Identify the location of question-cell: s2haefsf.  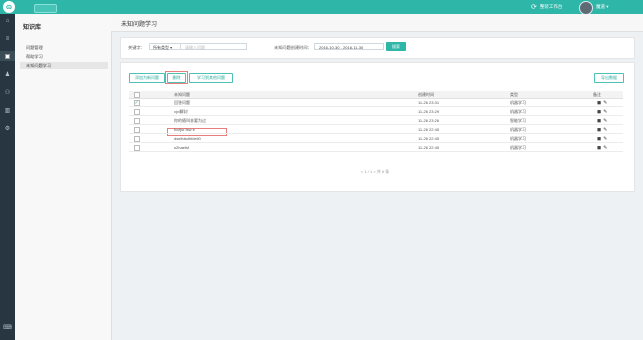
(182, 147).